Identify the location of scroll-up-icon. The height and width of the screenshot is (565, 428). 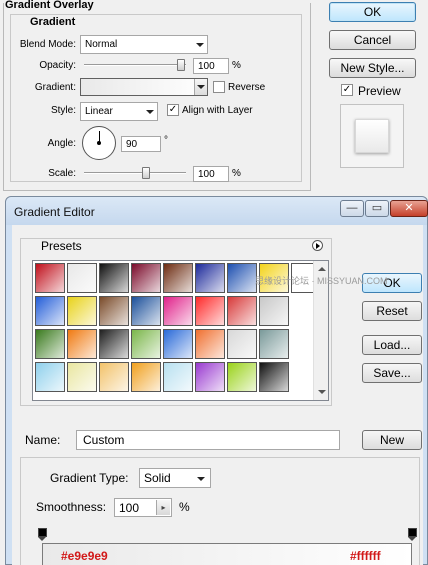
(322, 269).